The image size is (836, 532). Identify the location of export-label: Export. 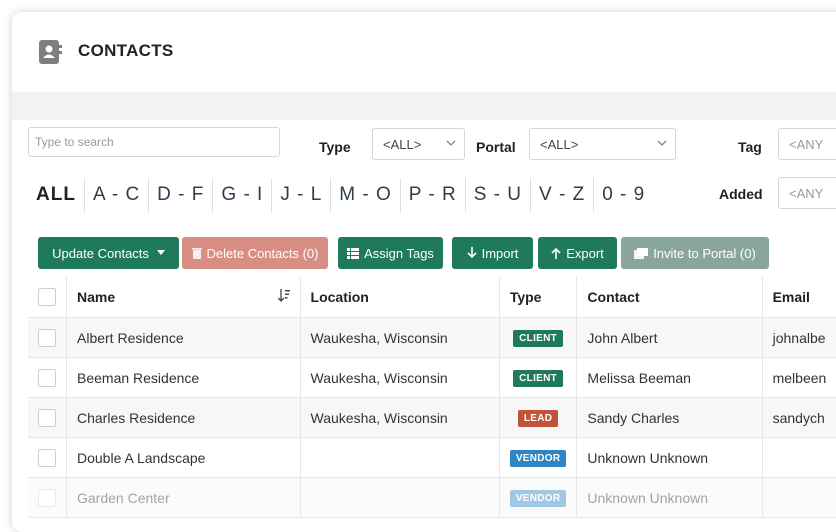
(585, 253).